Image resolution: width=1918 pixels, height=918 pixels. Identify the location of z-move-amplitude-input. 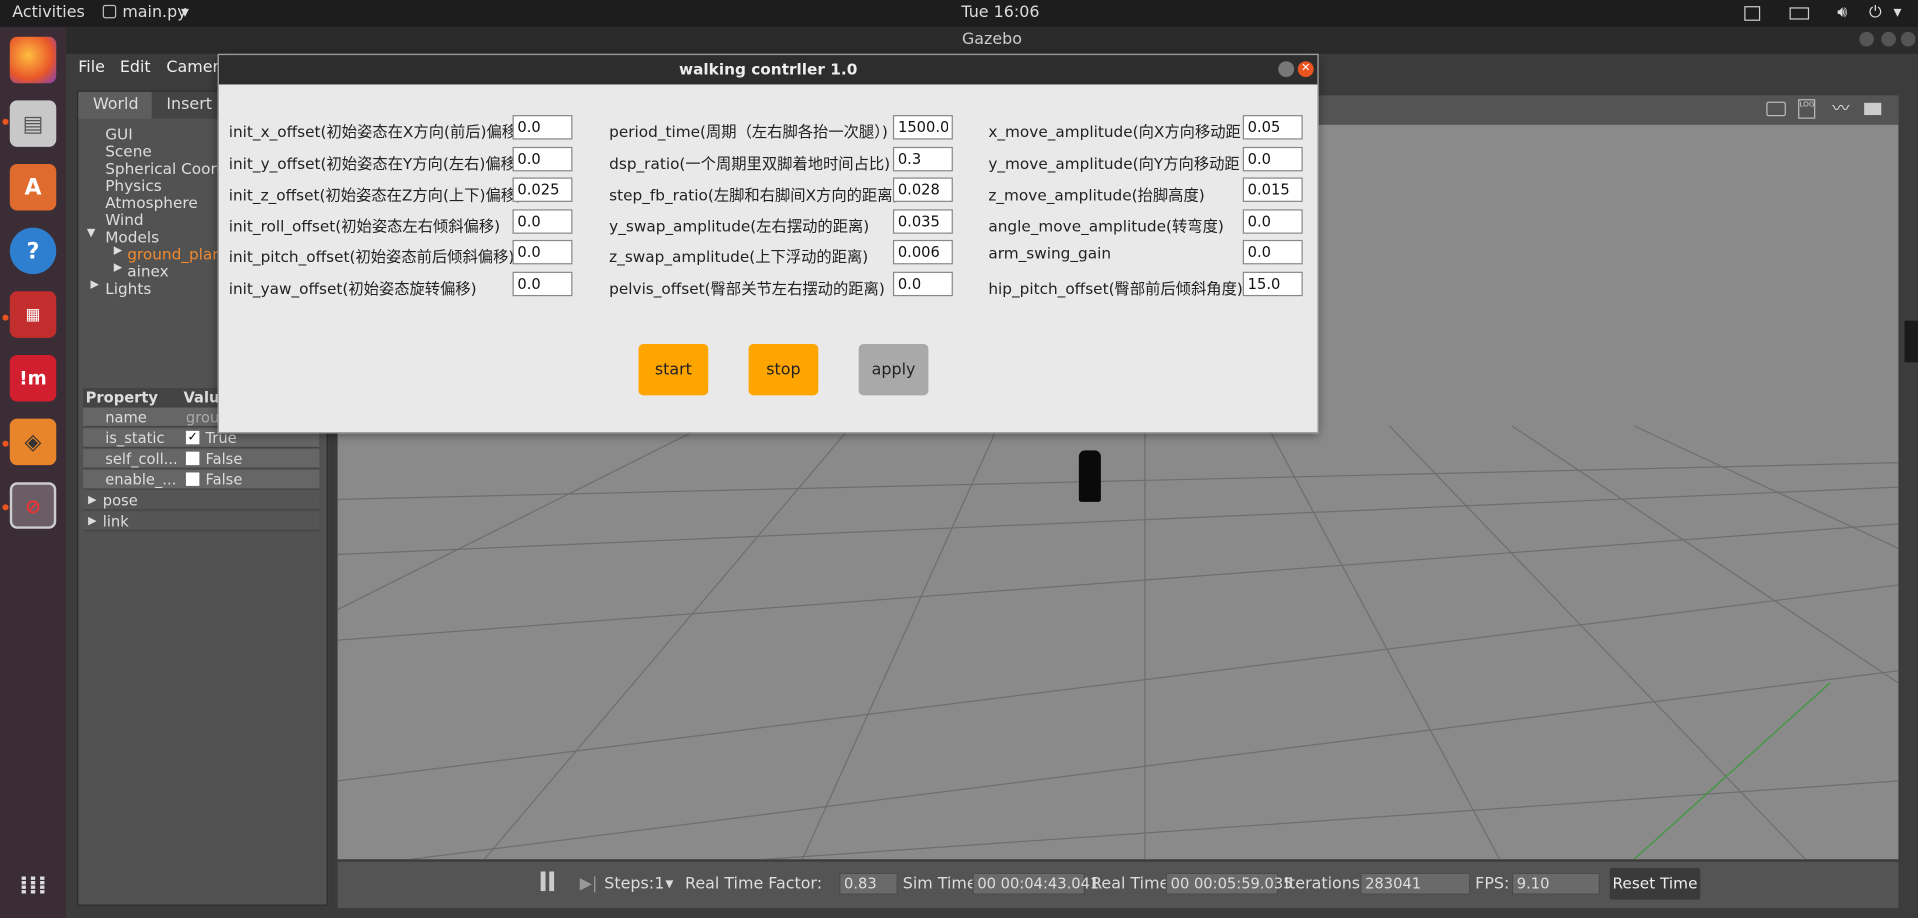
(1272, 189).